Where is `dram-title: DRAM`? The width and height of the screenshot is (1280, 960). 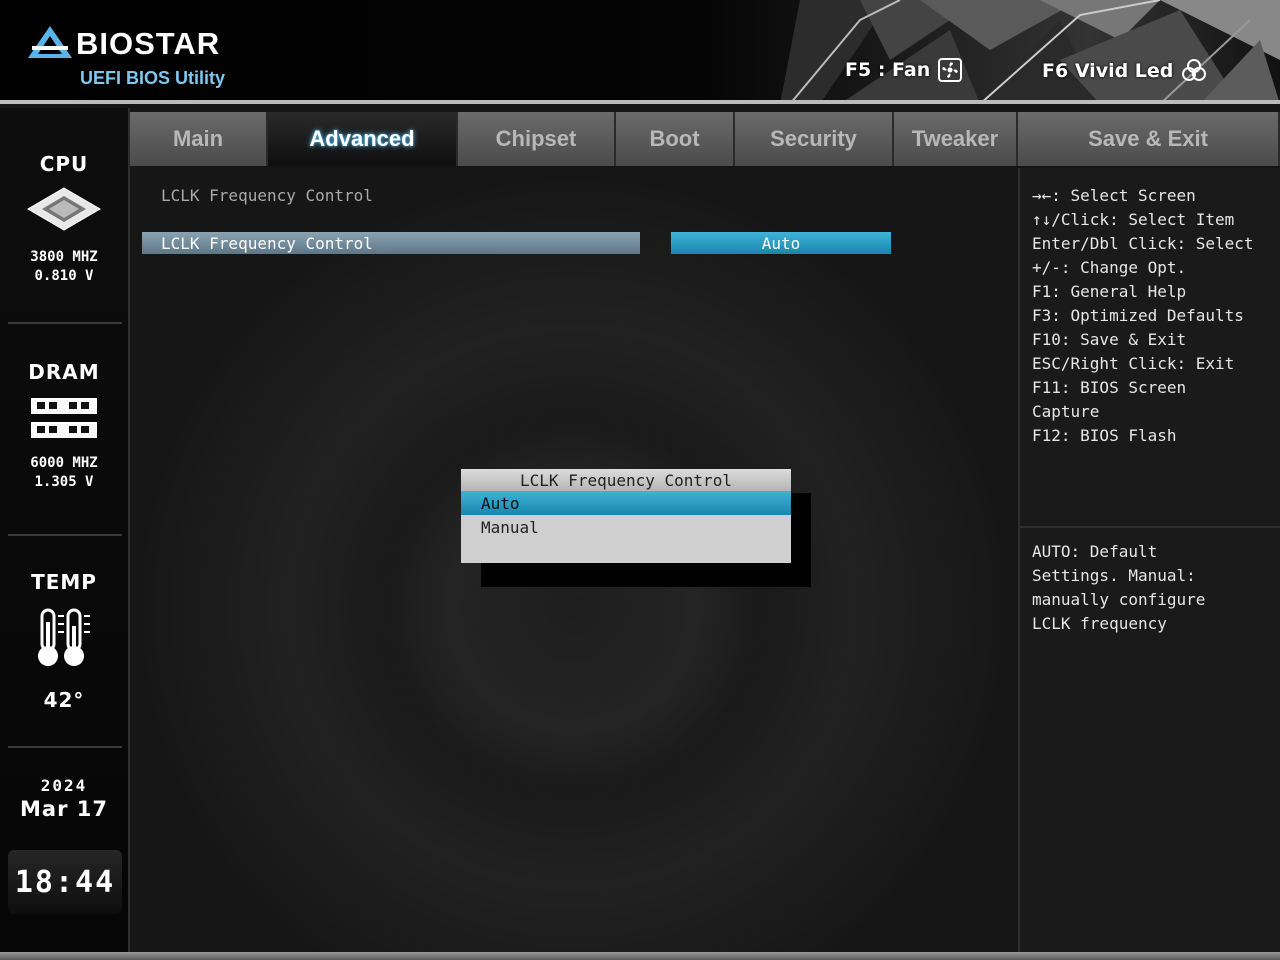 dram-title: DRAM is located at coordinates (64, 372).